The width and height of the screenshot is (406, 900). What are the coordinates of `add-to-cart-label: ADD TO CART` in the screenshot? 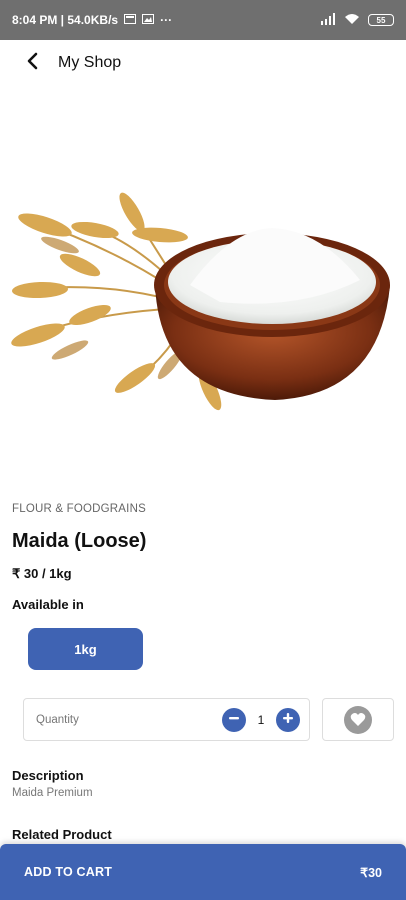 It's located at (68, 872).